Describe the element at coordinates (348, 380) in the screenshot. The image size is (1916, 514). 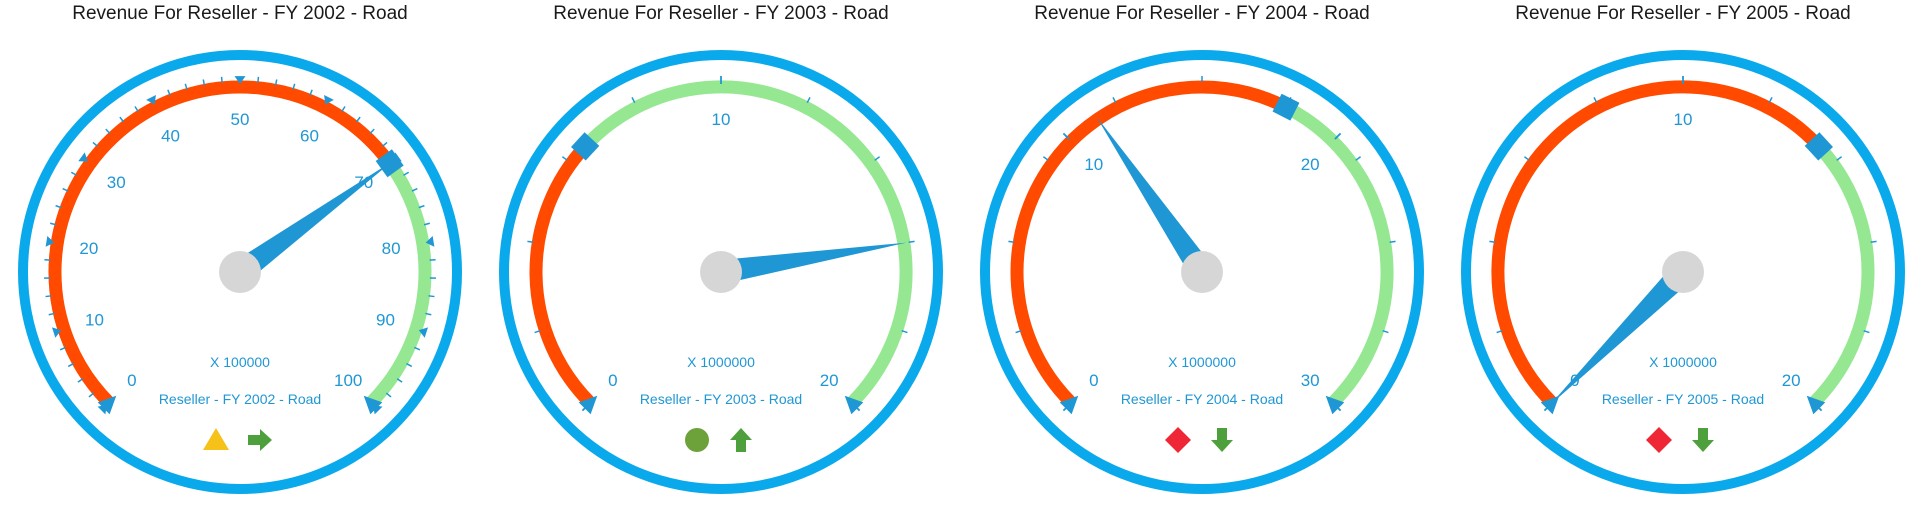
I see `gauge-tick-label: 100` at that location.